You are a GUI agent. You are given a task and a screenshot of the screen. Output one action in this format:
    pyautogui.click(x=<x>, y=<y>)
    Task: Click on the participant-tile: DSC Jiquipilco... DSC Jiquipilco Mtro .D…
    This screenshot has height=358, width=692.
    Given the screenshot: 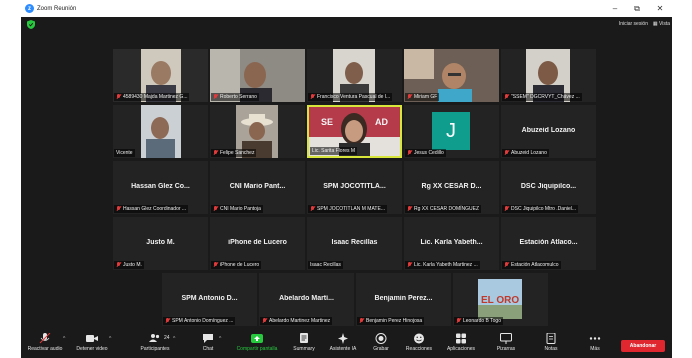 What is the action you would take?
    pyautogui.click(x=548, y=187)
    